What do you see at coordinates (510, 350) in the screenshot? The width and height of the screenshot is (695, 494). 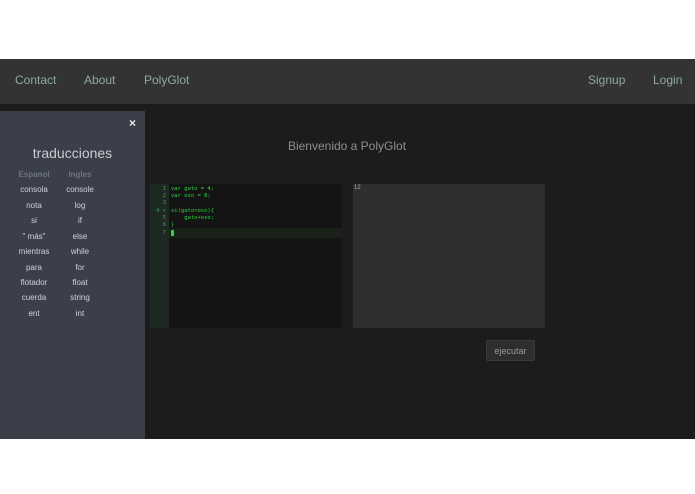 I see `run-button: ejecutar` at bounding box center [510, 350].